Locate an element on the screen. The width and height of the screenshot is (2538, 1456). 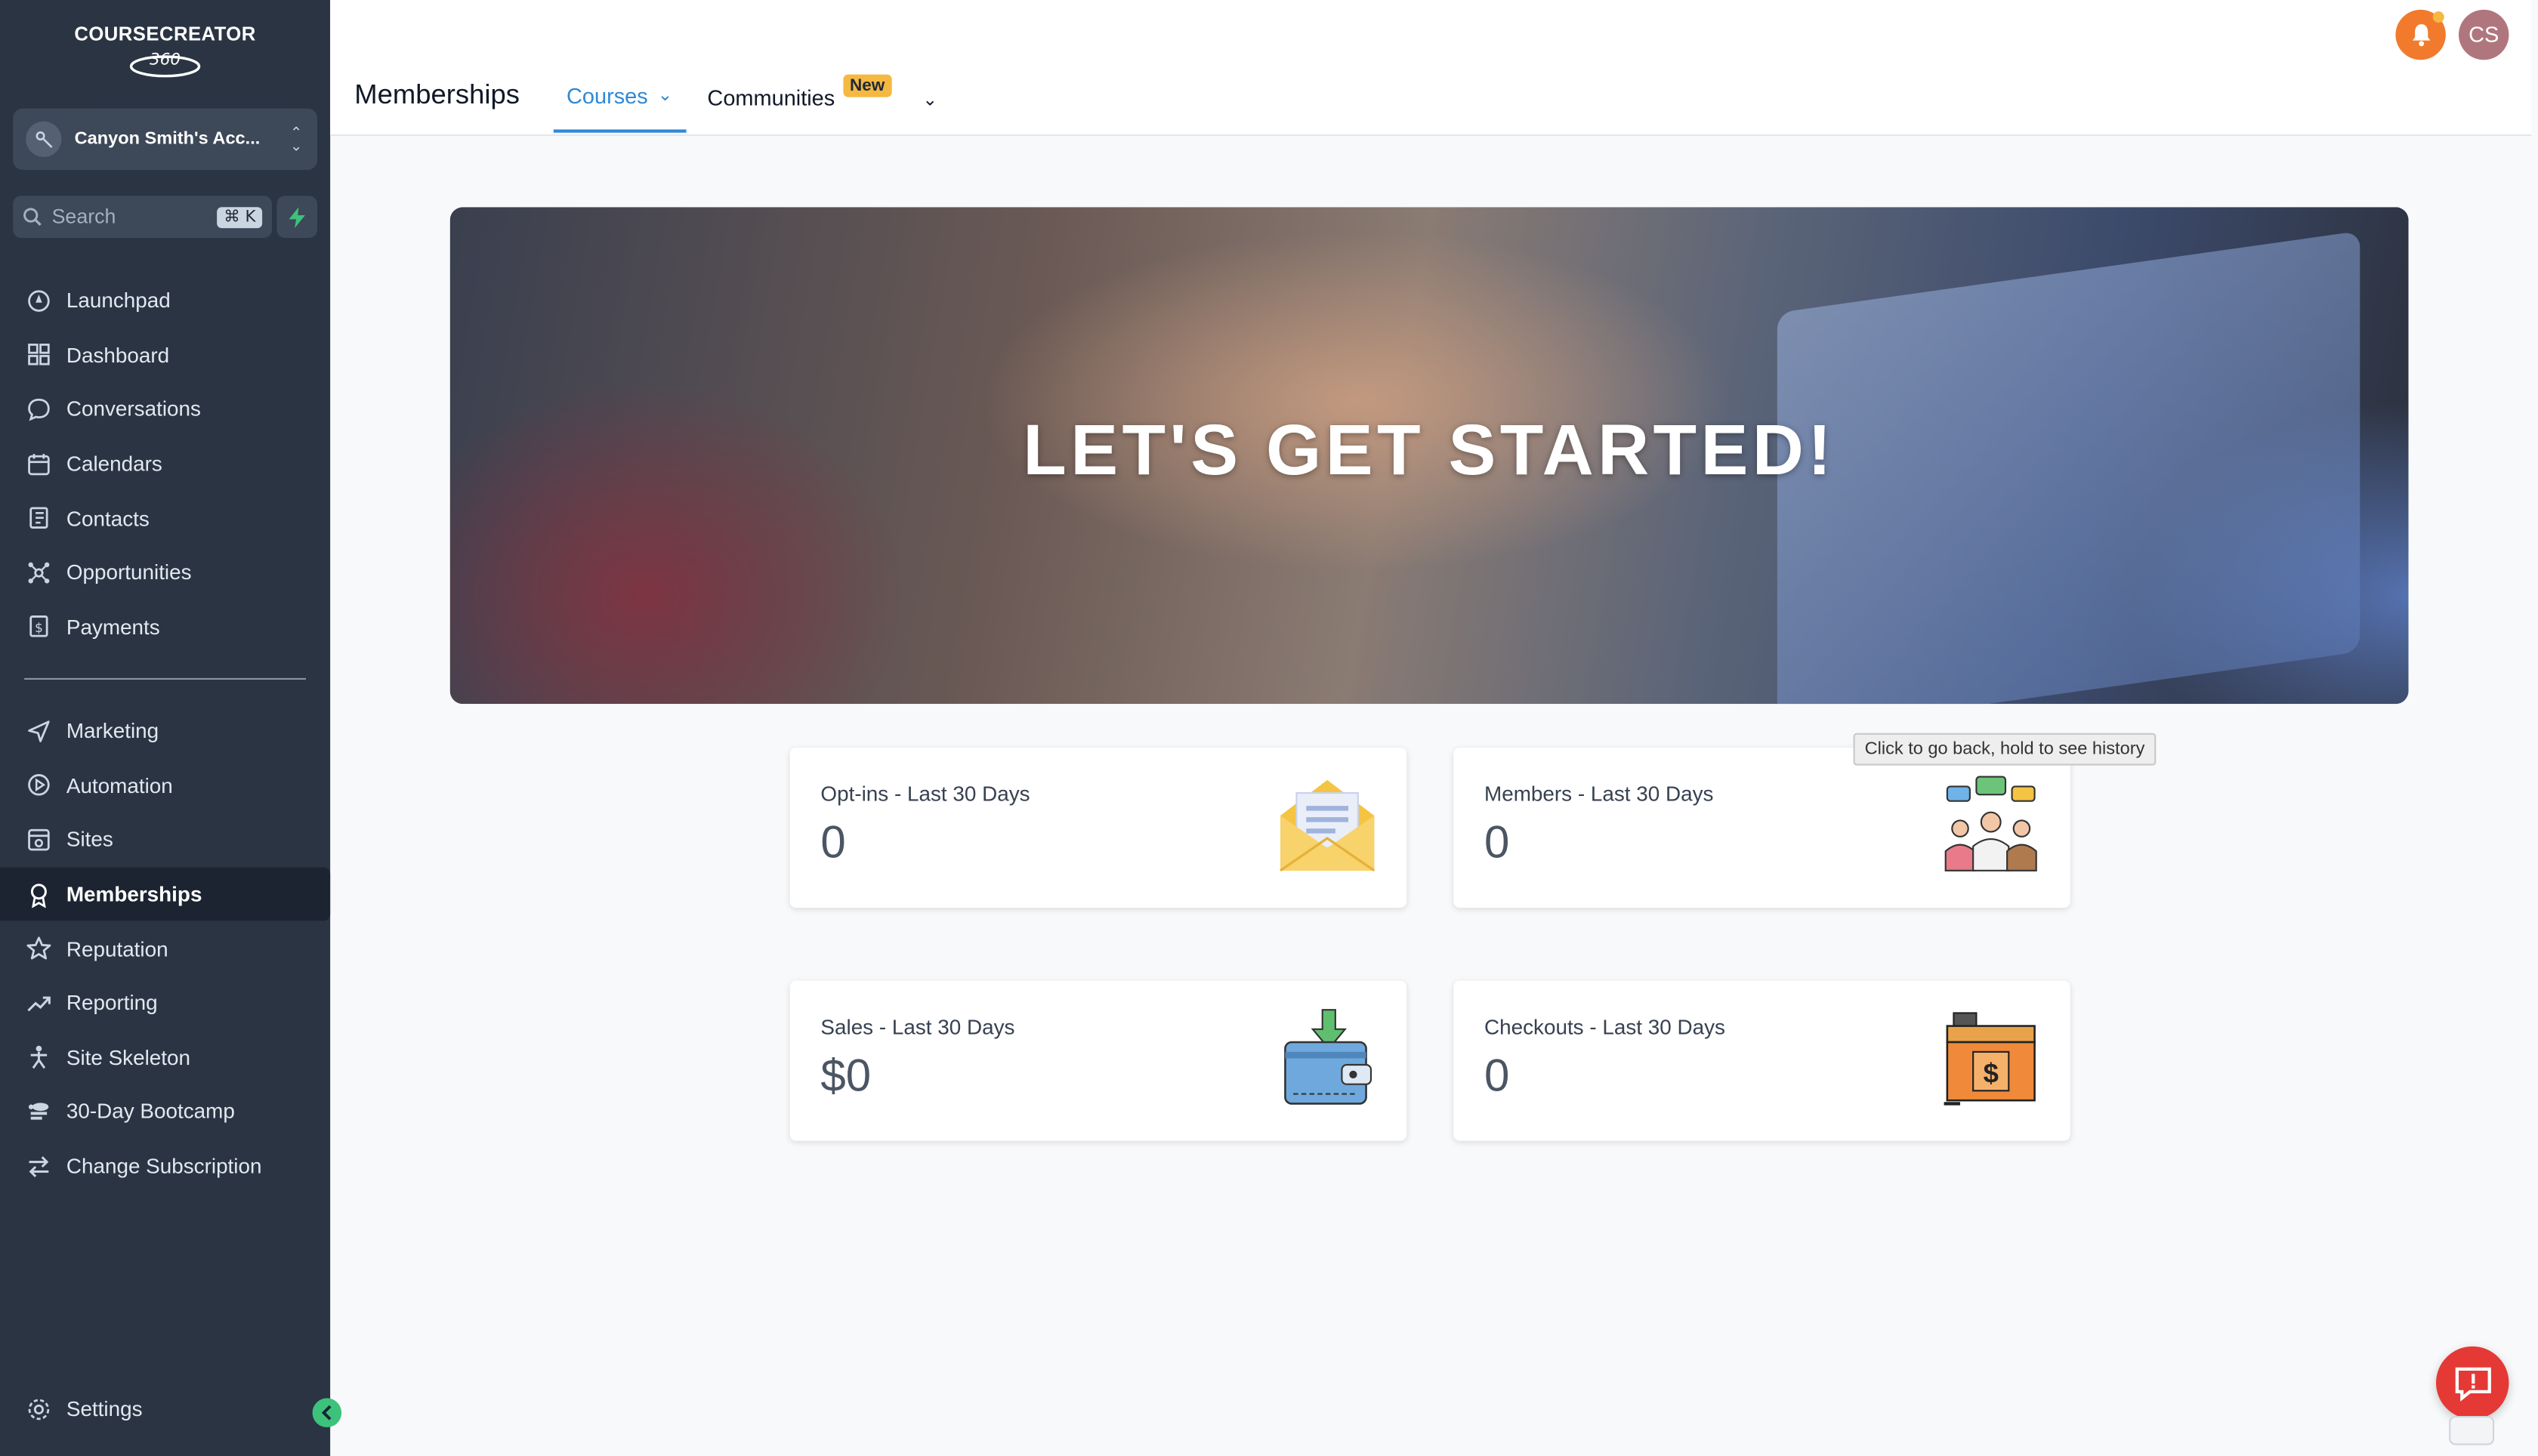
contacts-icon is located at coordinates (39, 518).